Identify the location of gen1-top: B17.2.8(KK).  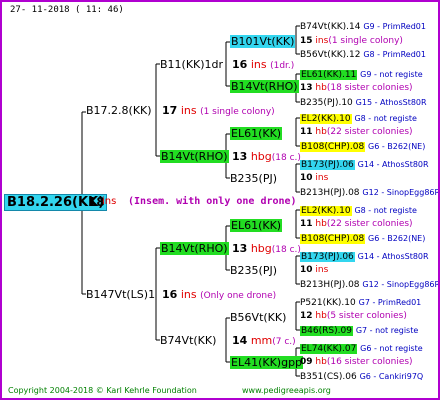
(119, 110).